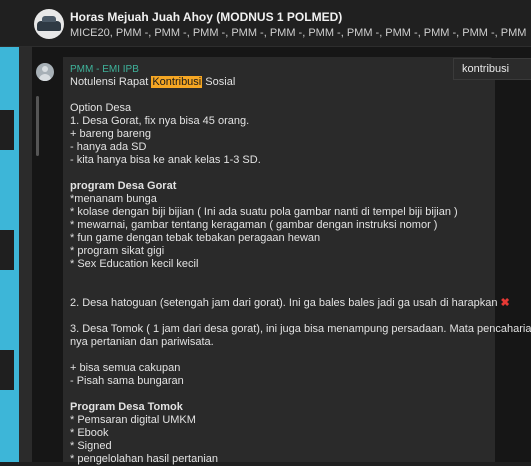 The height and width of the screenshot is (466, 531). Describe the element at coordinates (219, 82) in the screenshot. I see `title-suffix: Sosial` at that location.